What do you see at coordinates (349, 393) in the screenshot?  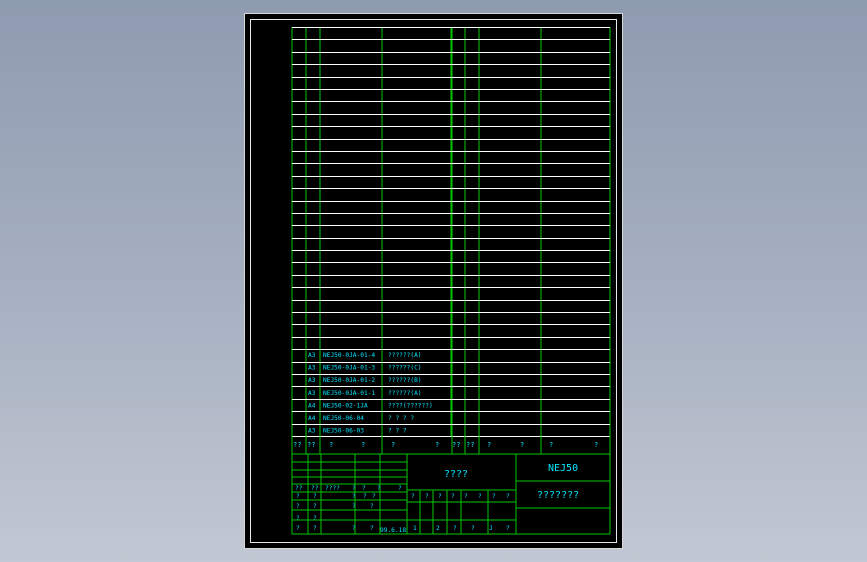 I see `list-code: NEJ50-0JA-01-1` at bounding box center [349, 393].